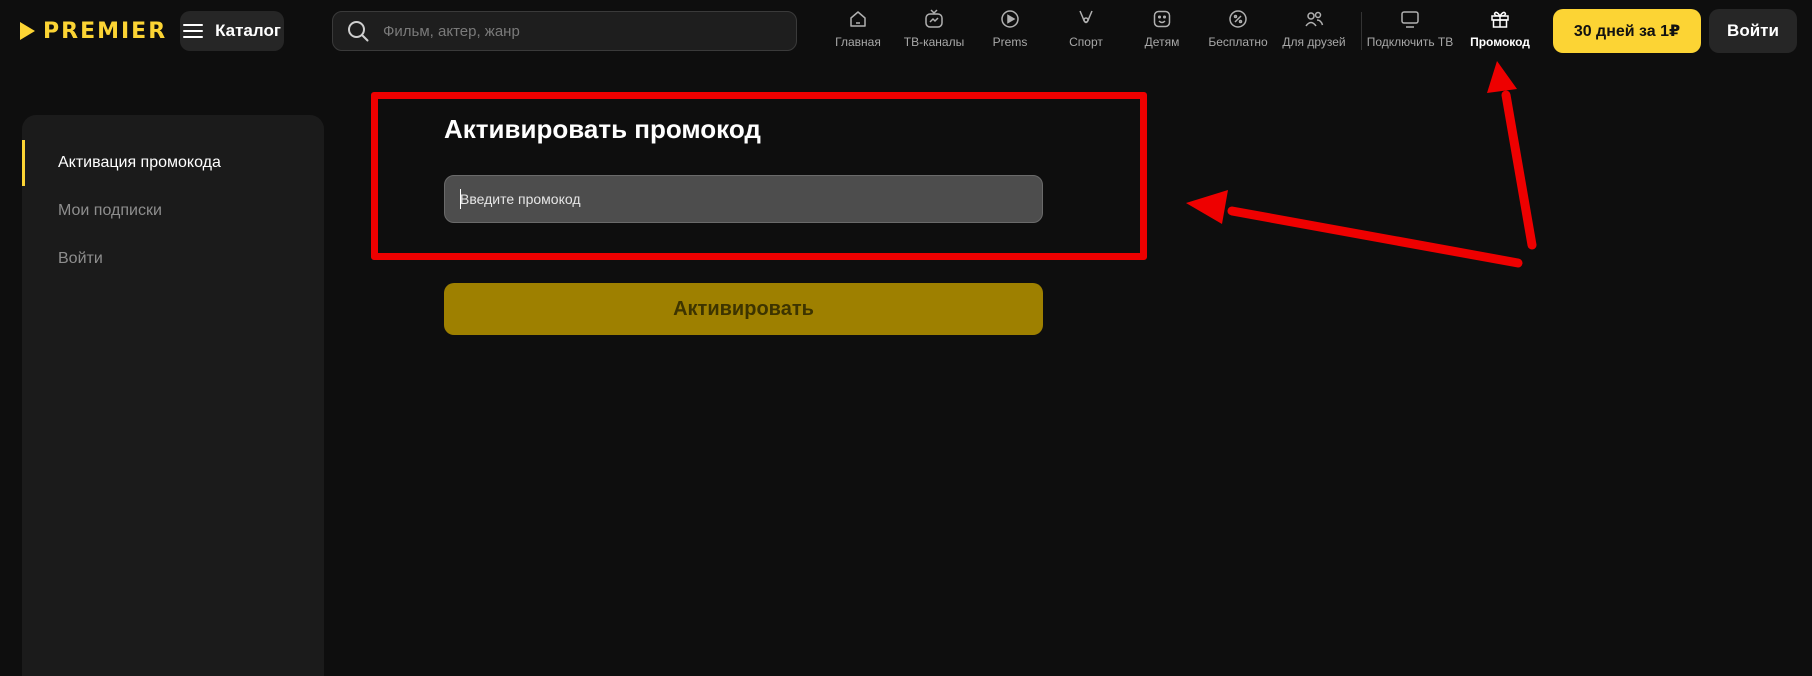  Describe the element at coordinates (358, 31) in the screenshot. I see `search-icon` at that location.